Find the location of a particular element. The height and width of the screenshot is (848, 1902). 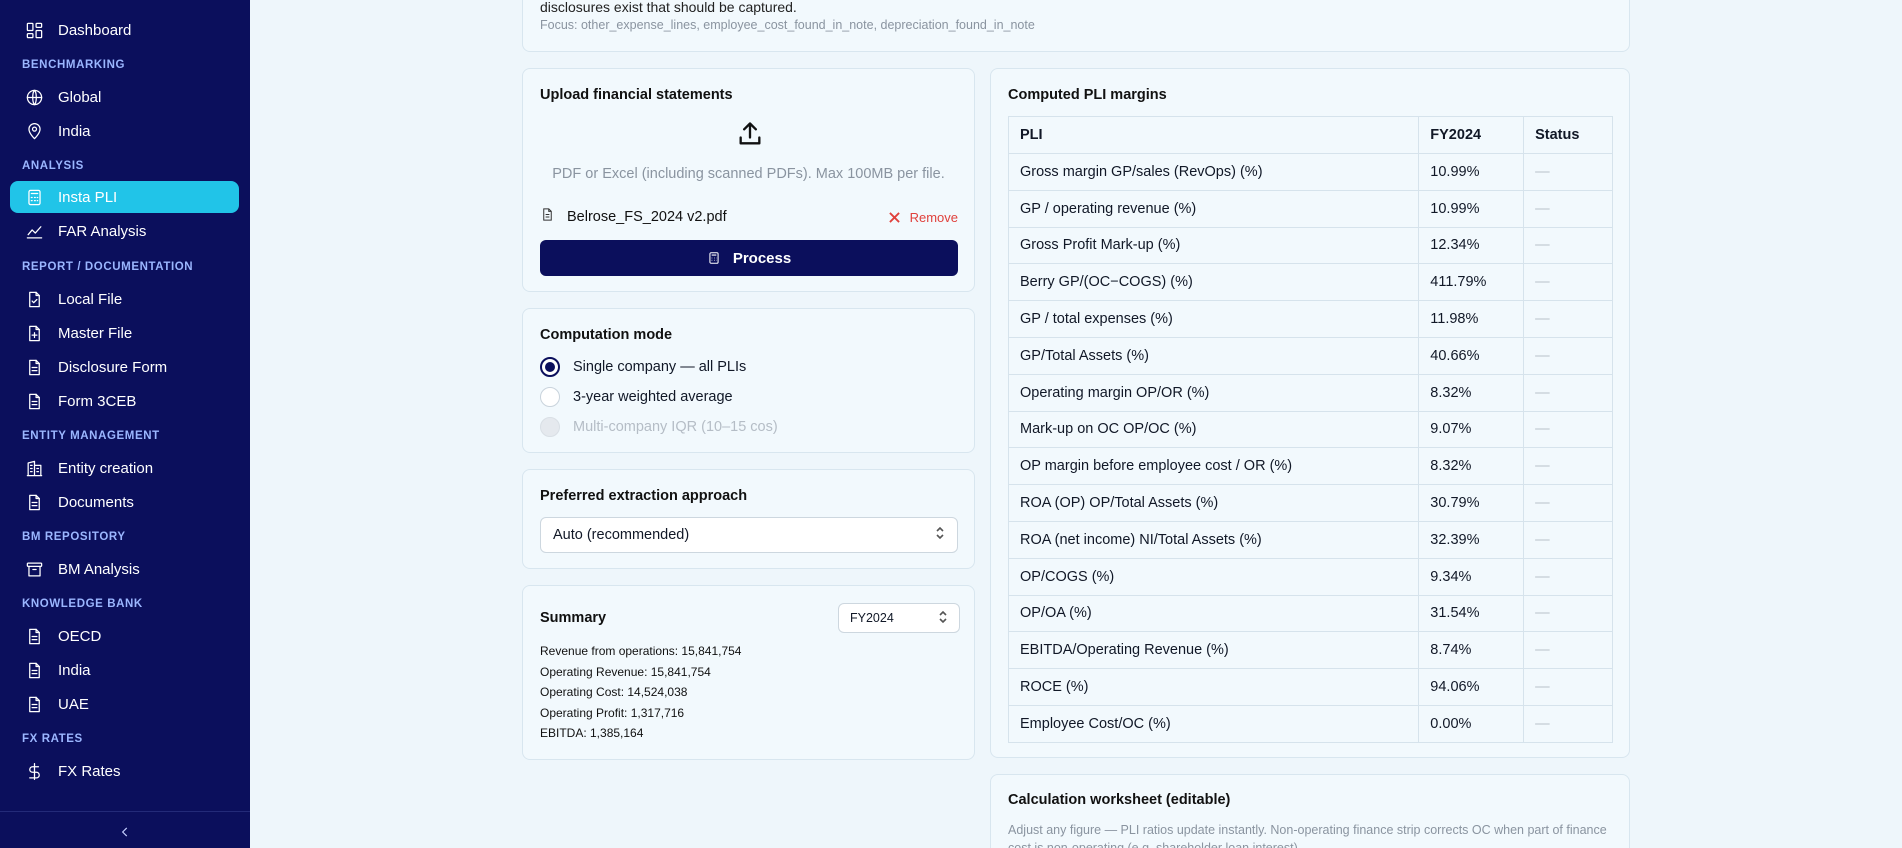

extraction-select: Auto (recommended) is located at coordinates (749, 535).